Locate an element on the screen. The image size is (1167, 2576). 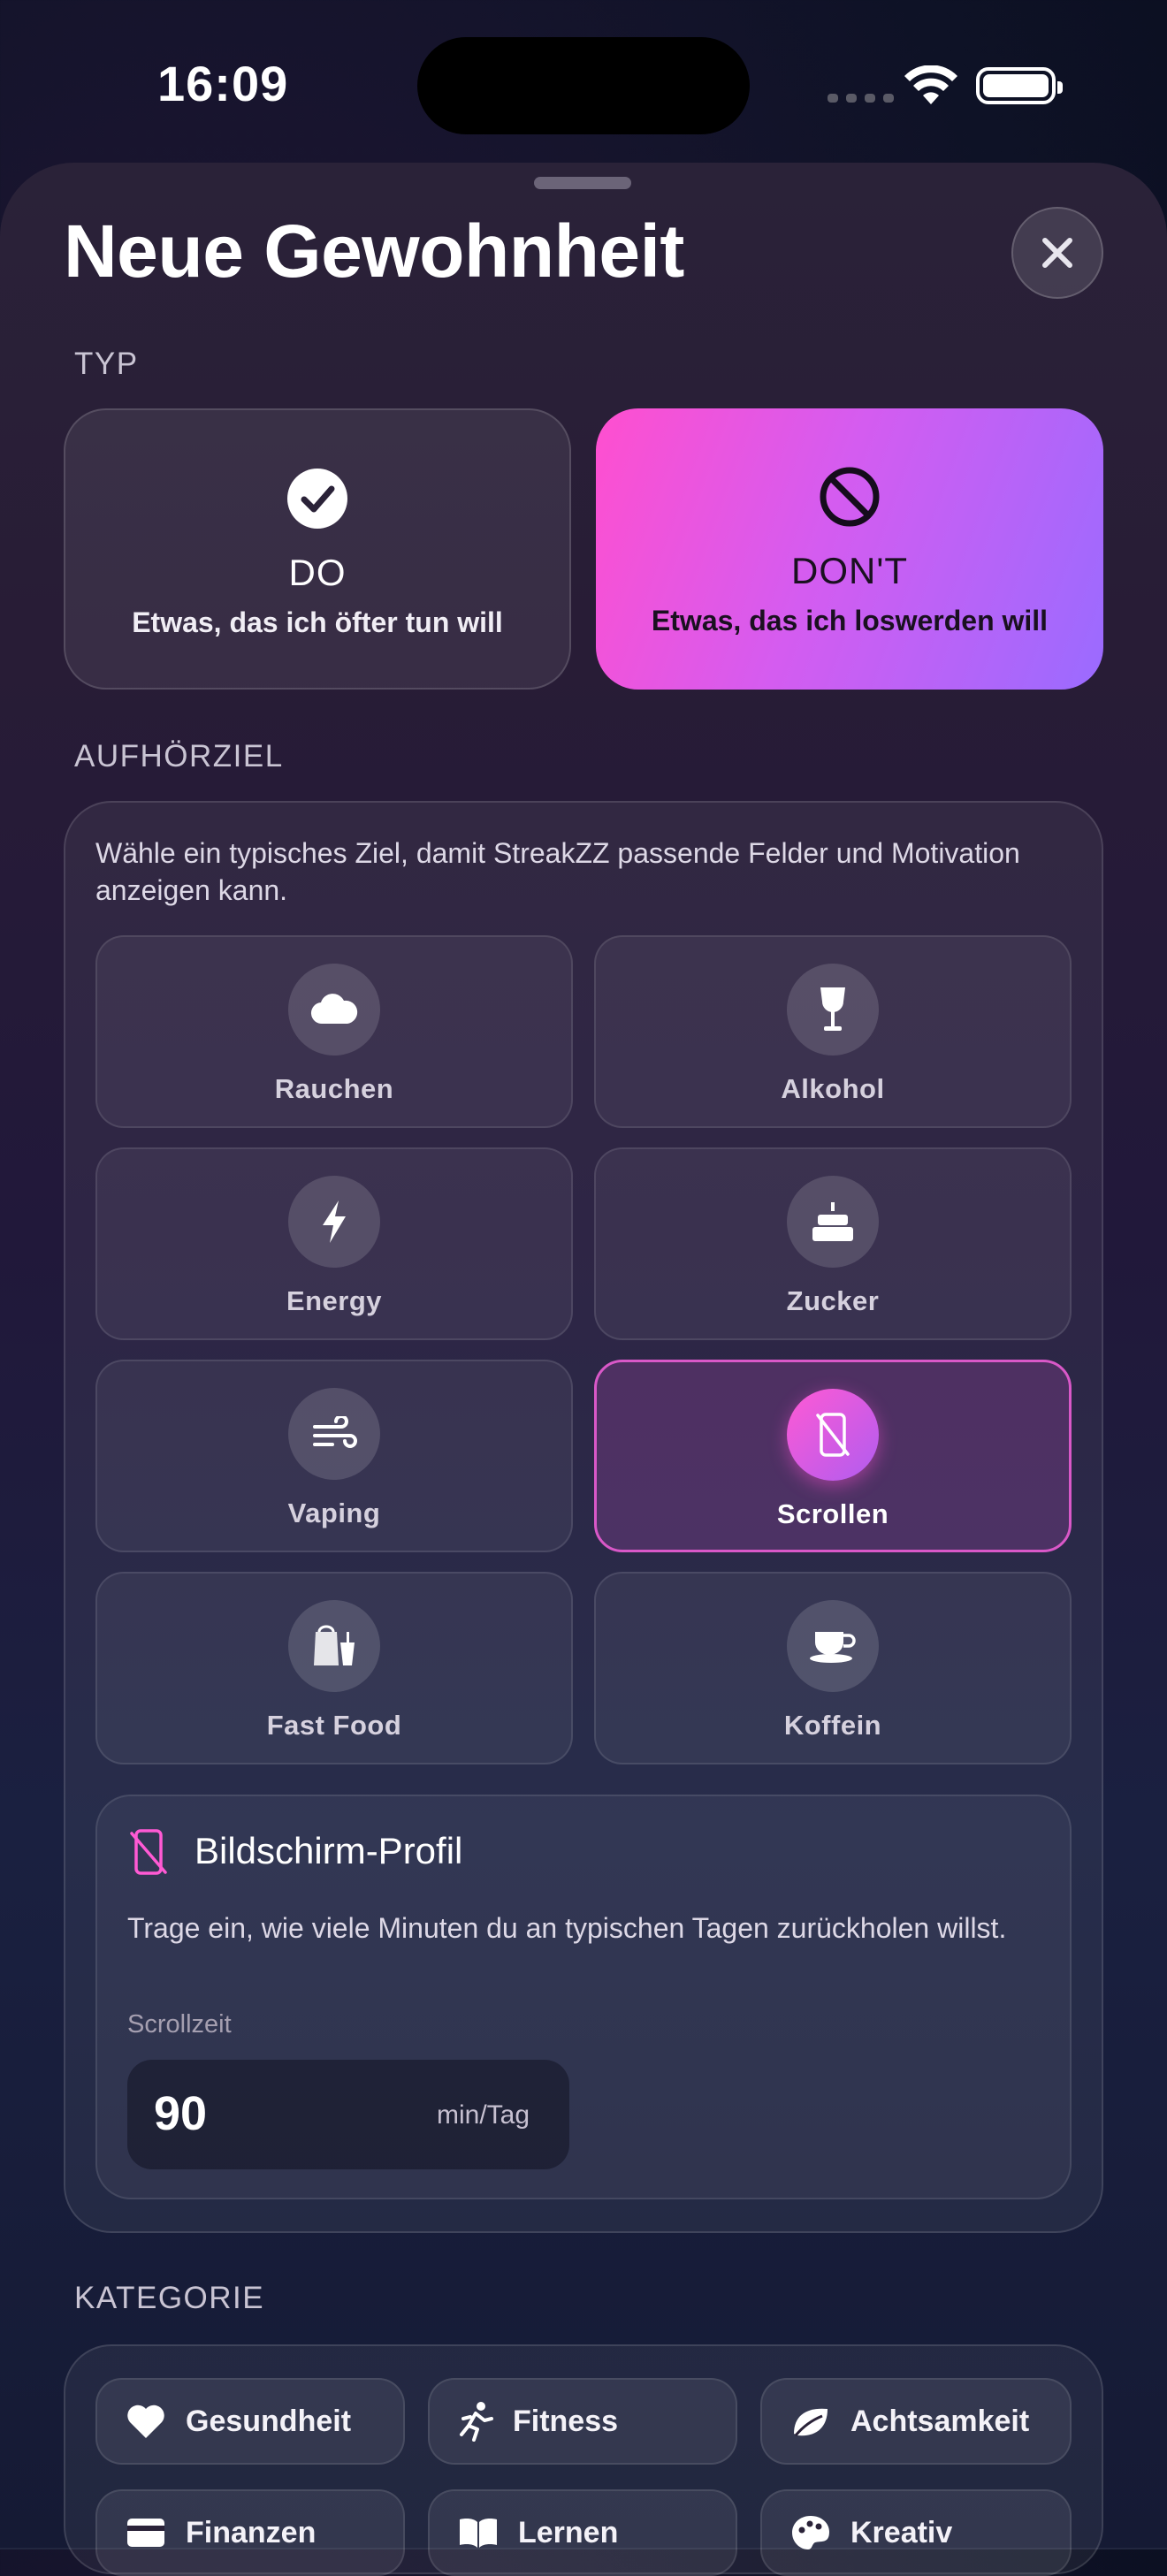
goal-option-koffein: Koffein is located at coordinates (833, 1668).